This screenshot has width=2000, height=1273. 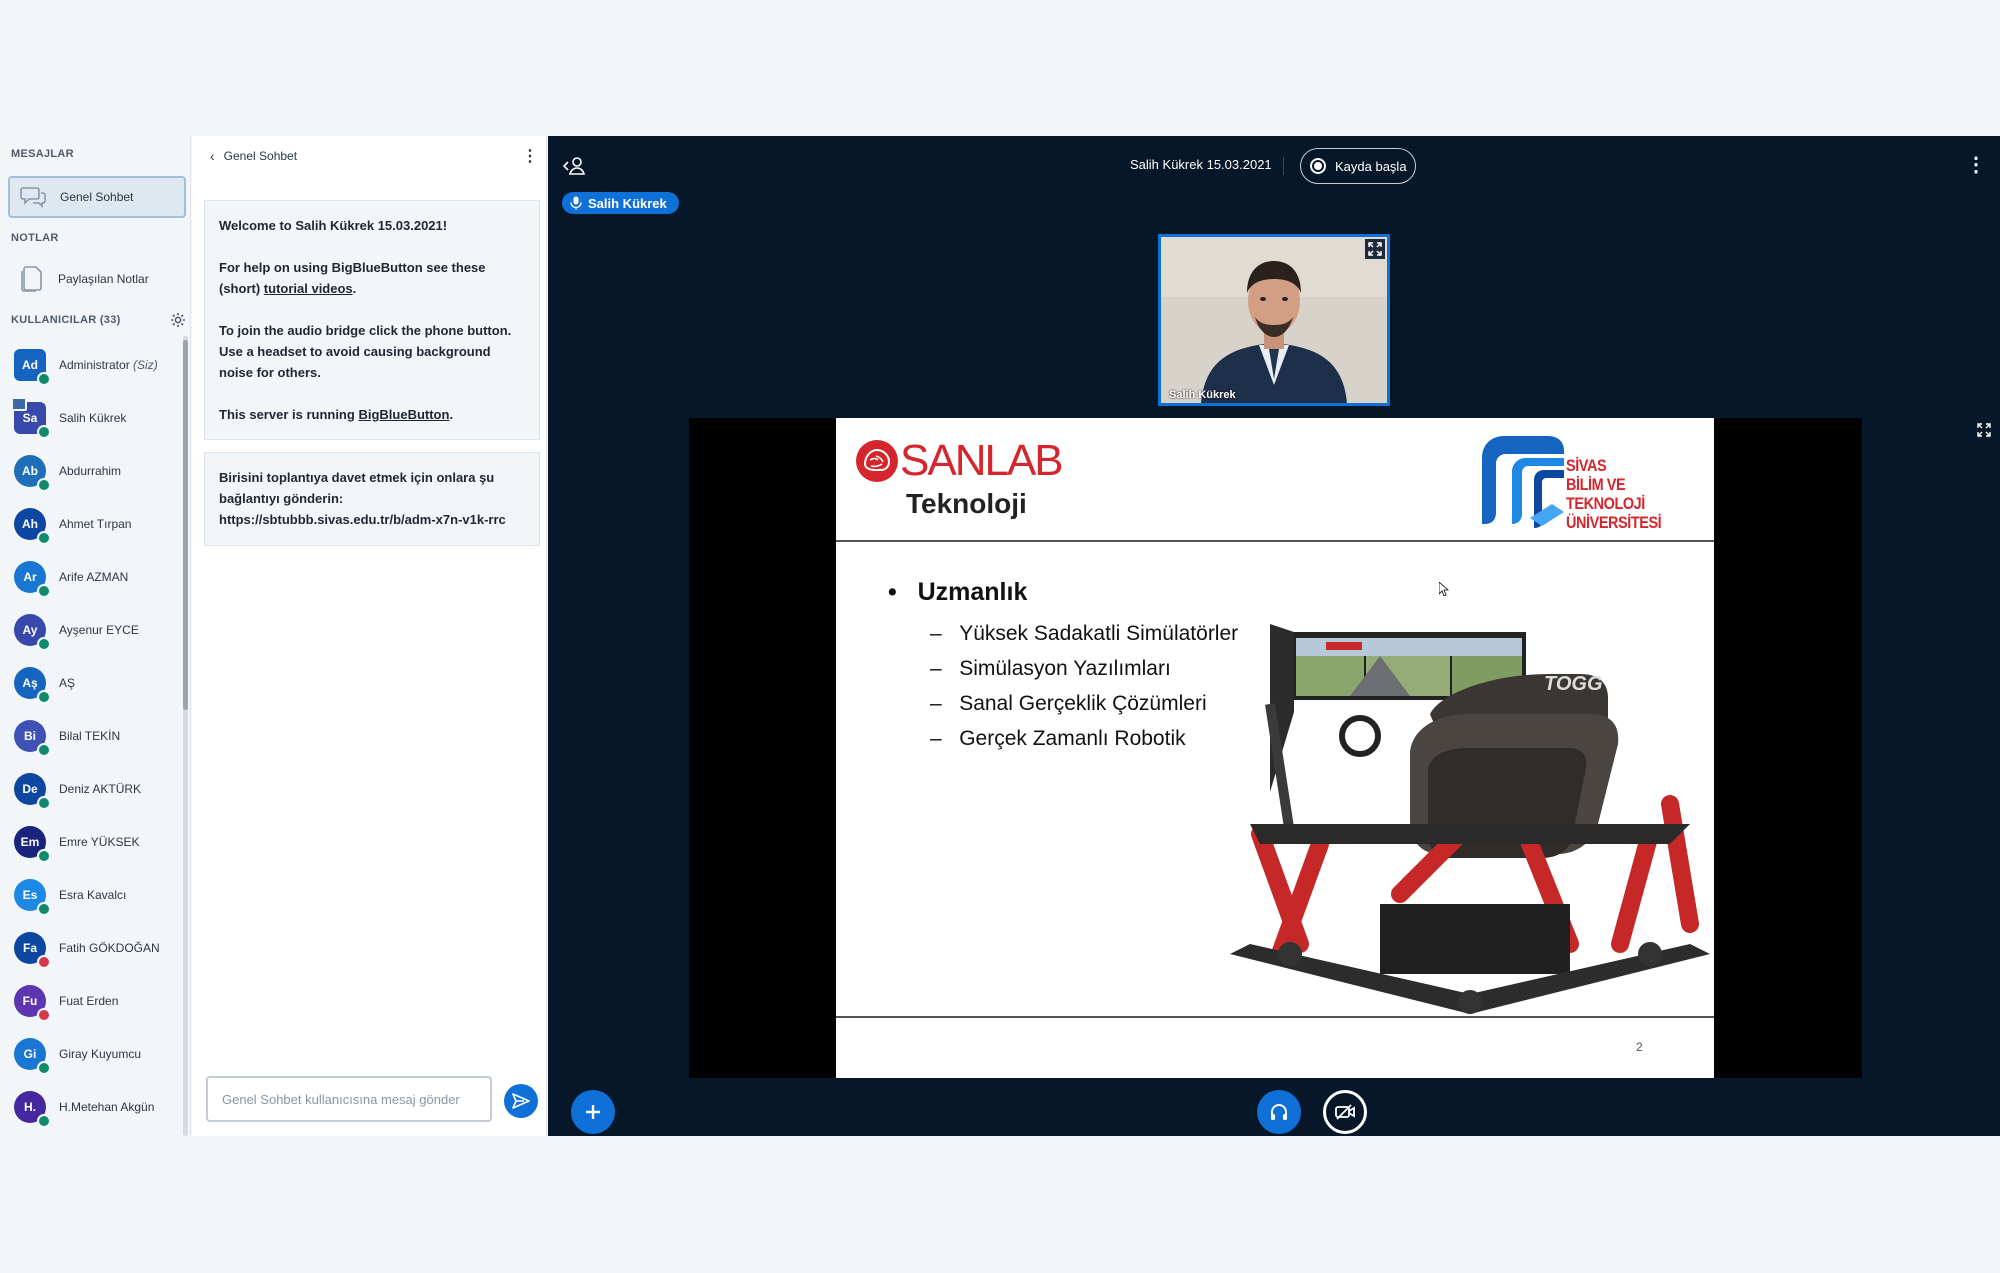 I want to click on header-rule, so click(x=1275, y=541).